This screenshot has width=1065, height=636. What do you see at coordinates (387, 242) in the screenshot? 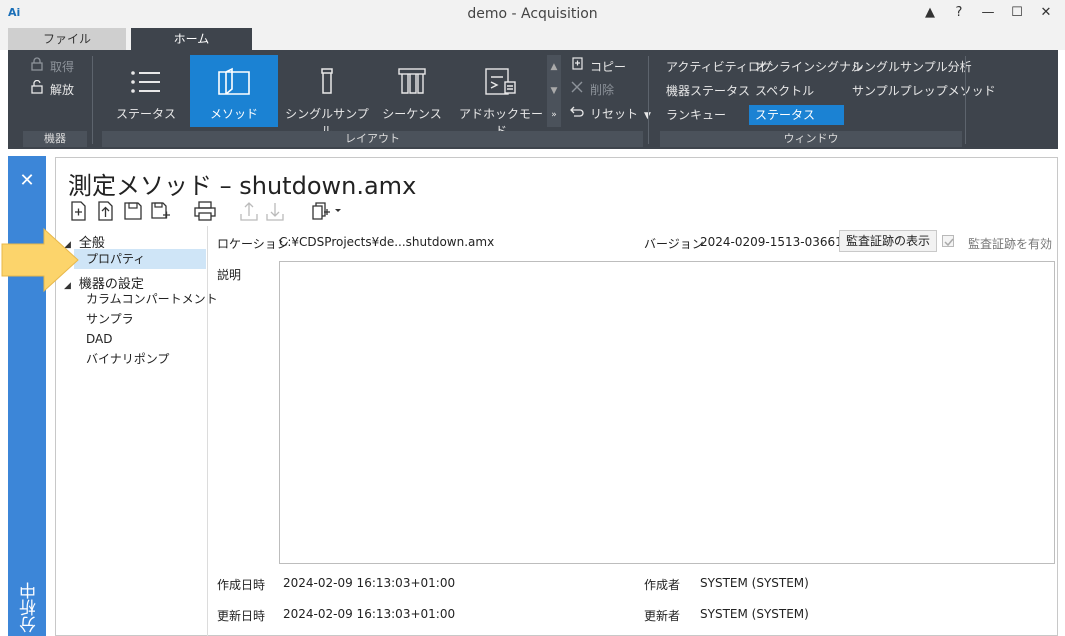
I see `location-value: C:¥CDSProjects¥de...shutdown.amx` at bounding box center [387, 242].